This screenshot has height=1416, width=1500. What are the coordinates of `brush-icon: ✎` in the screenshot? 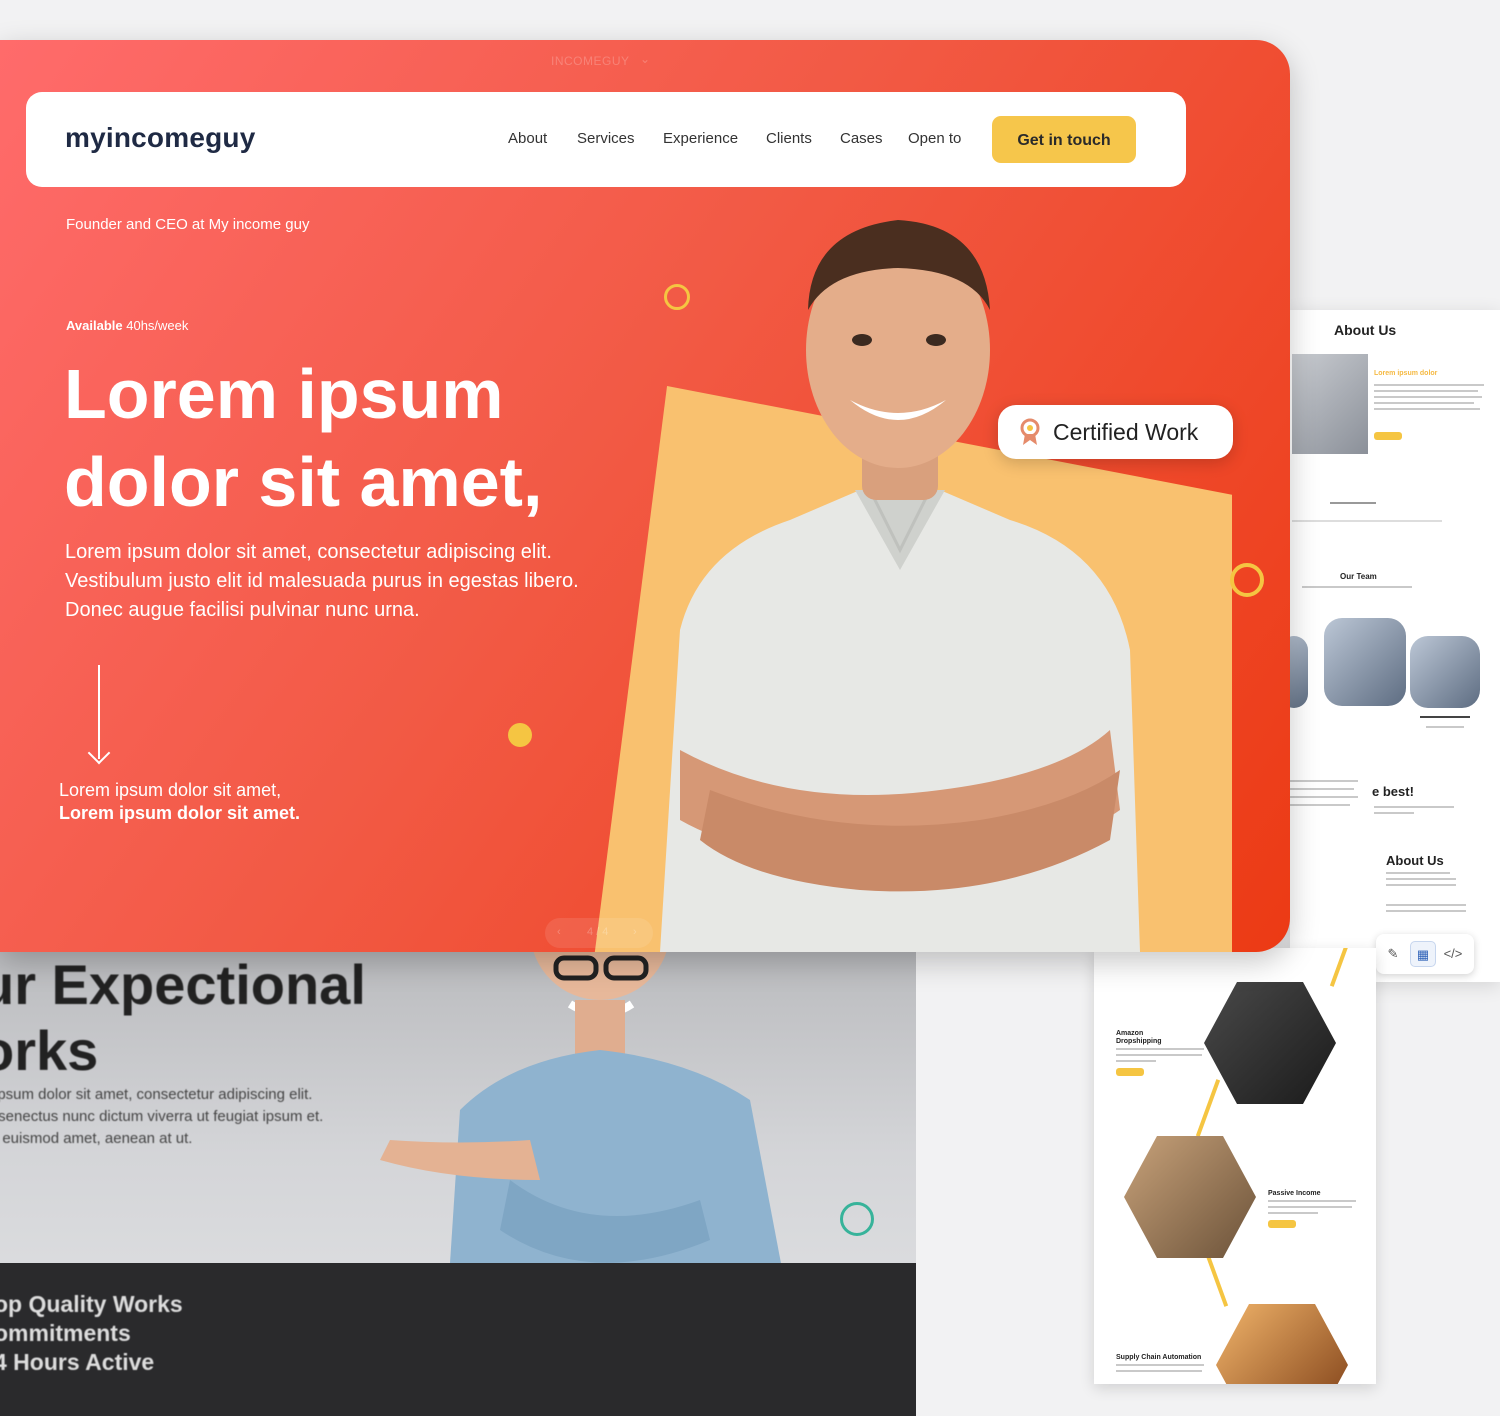 It's located at (1393, 954).